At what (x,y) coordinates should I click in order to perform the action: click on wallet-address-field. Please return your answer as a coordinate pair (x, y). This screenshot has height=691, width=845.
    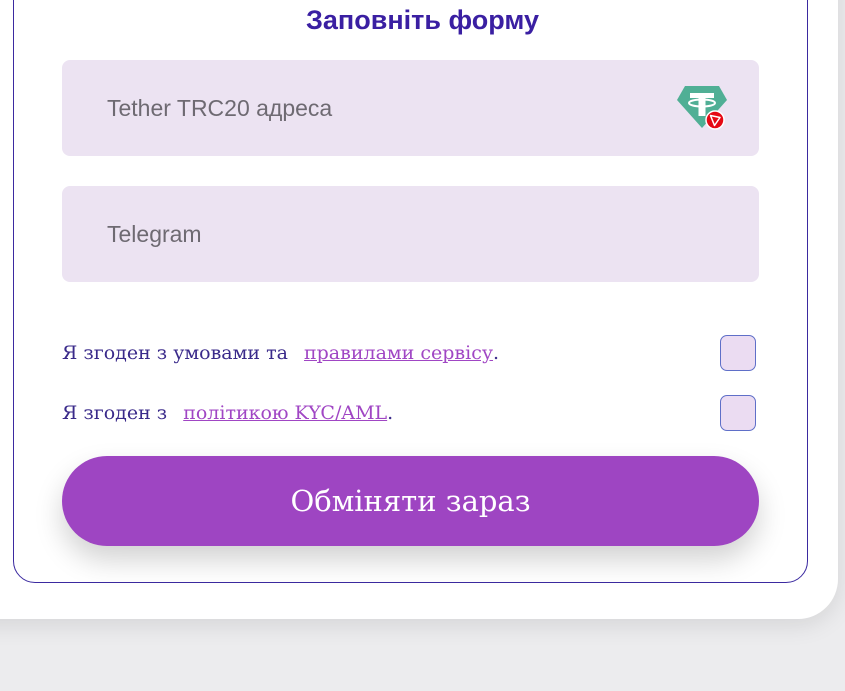
    Looking at the image, I should click on (410, 108).